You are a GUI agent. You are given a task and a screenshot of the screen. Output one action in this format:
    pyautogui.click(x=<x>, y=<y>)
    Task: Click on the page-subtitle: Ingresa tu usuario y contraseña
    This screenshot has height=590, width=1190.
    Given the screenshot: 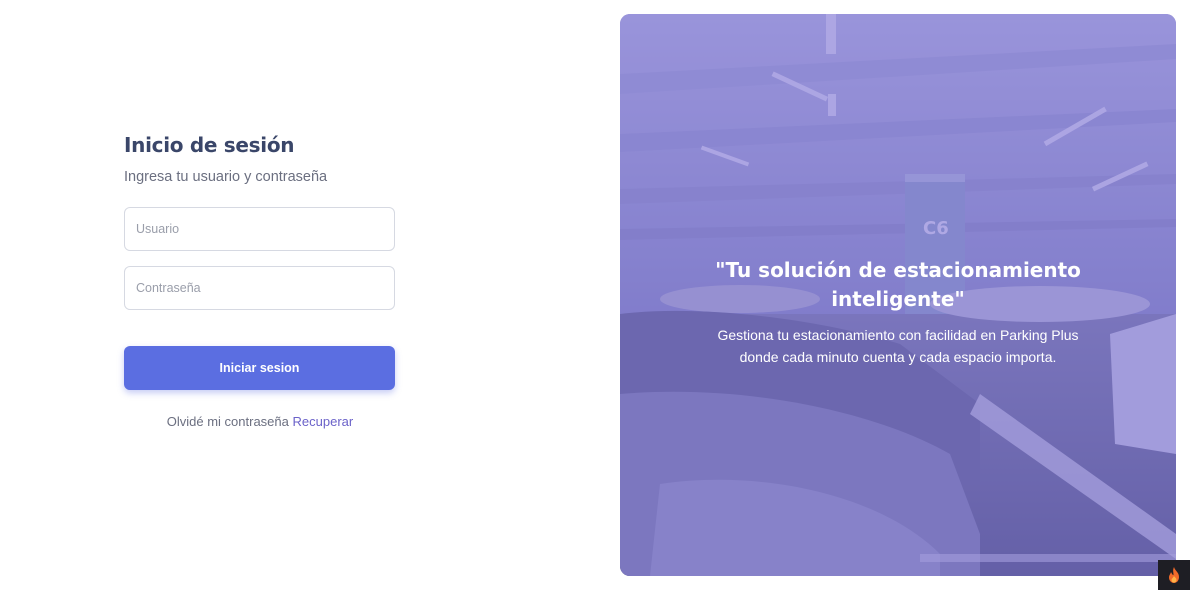 What is the action you would take?
    pyautogui.click(x=226, y=177)
    